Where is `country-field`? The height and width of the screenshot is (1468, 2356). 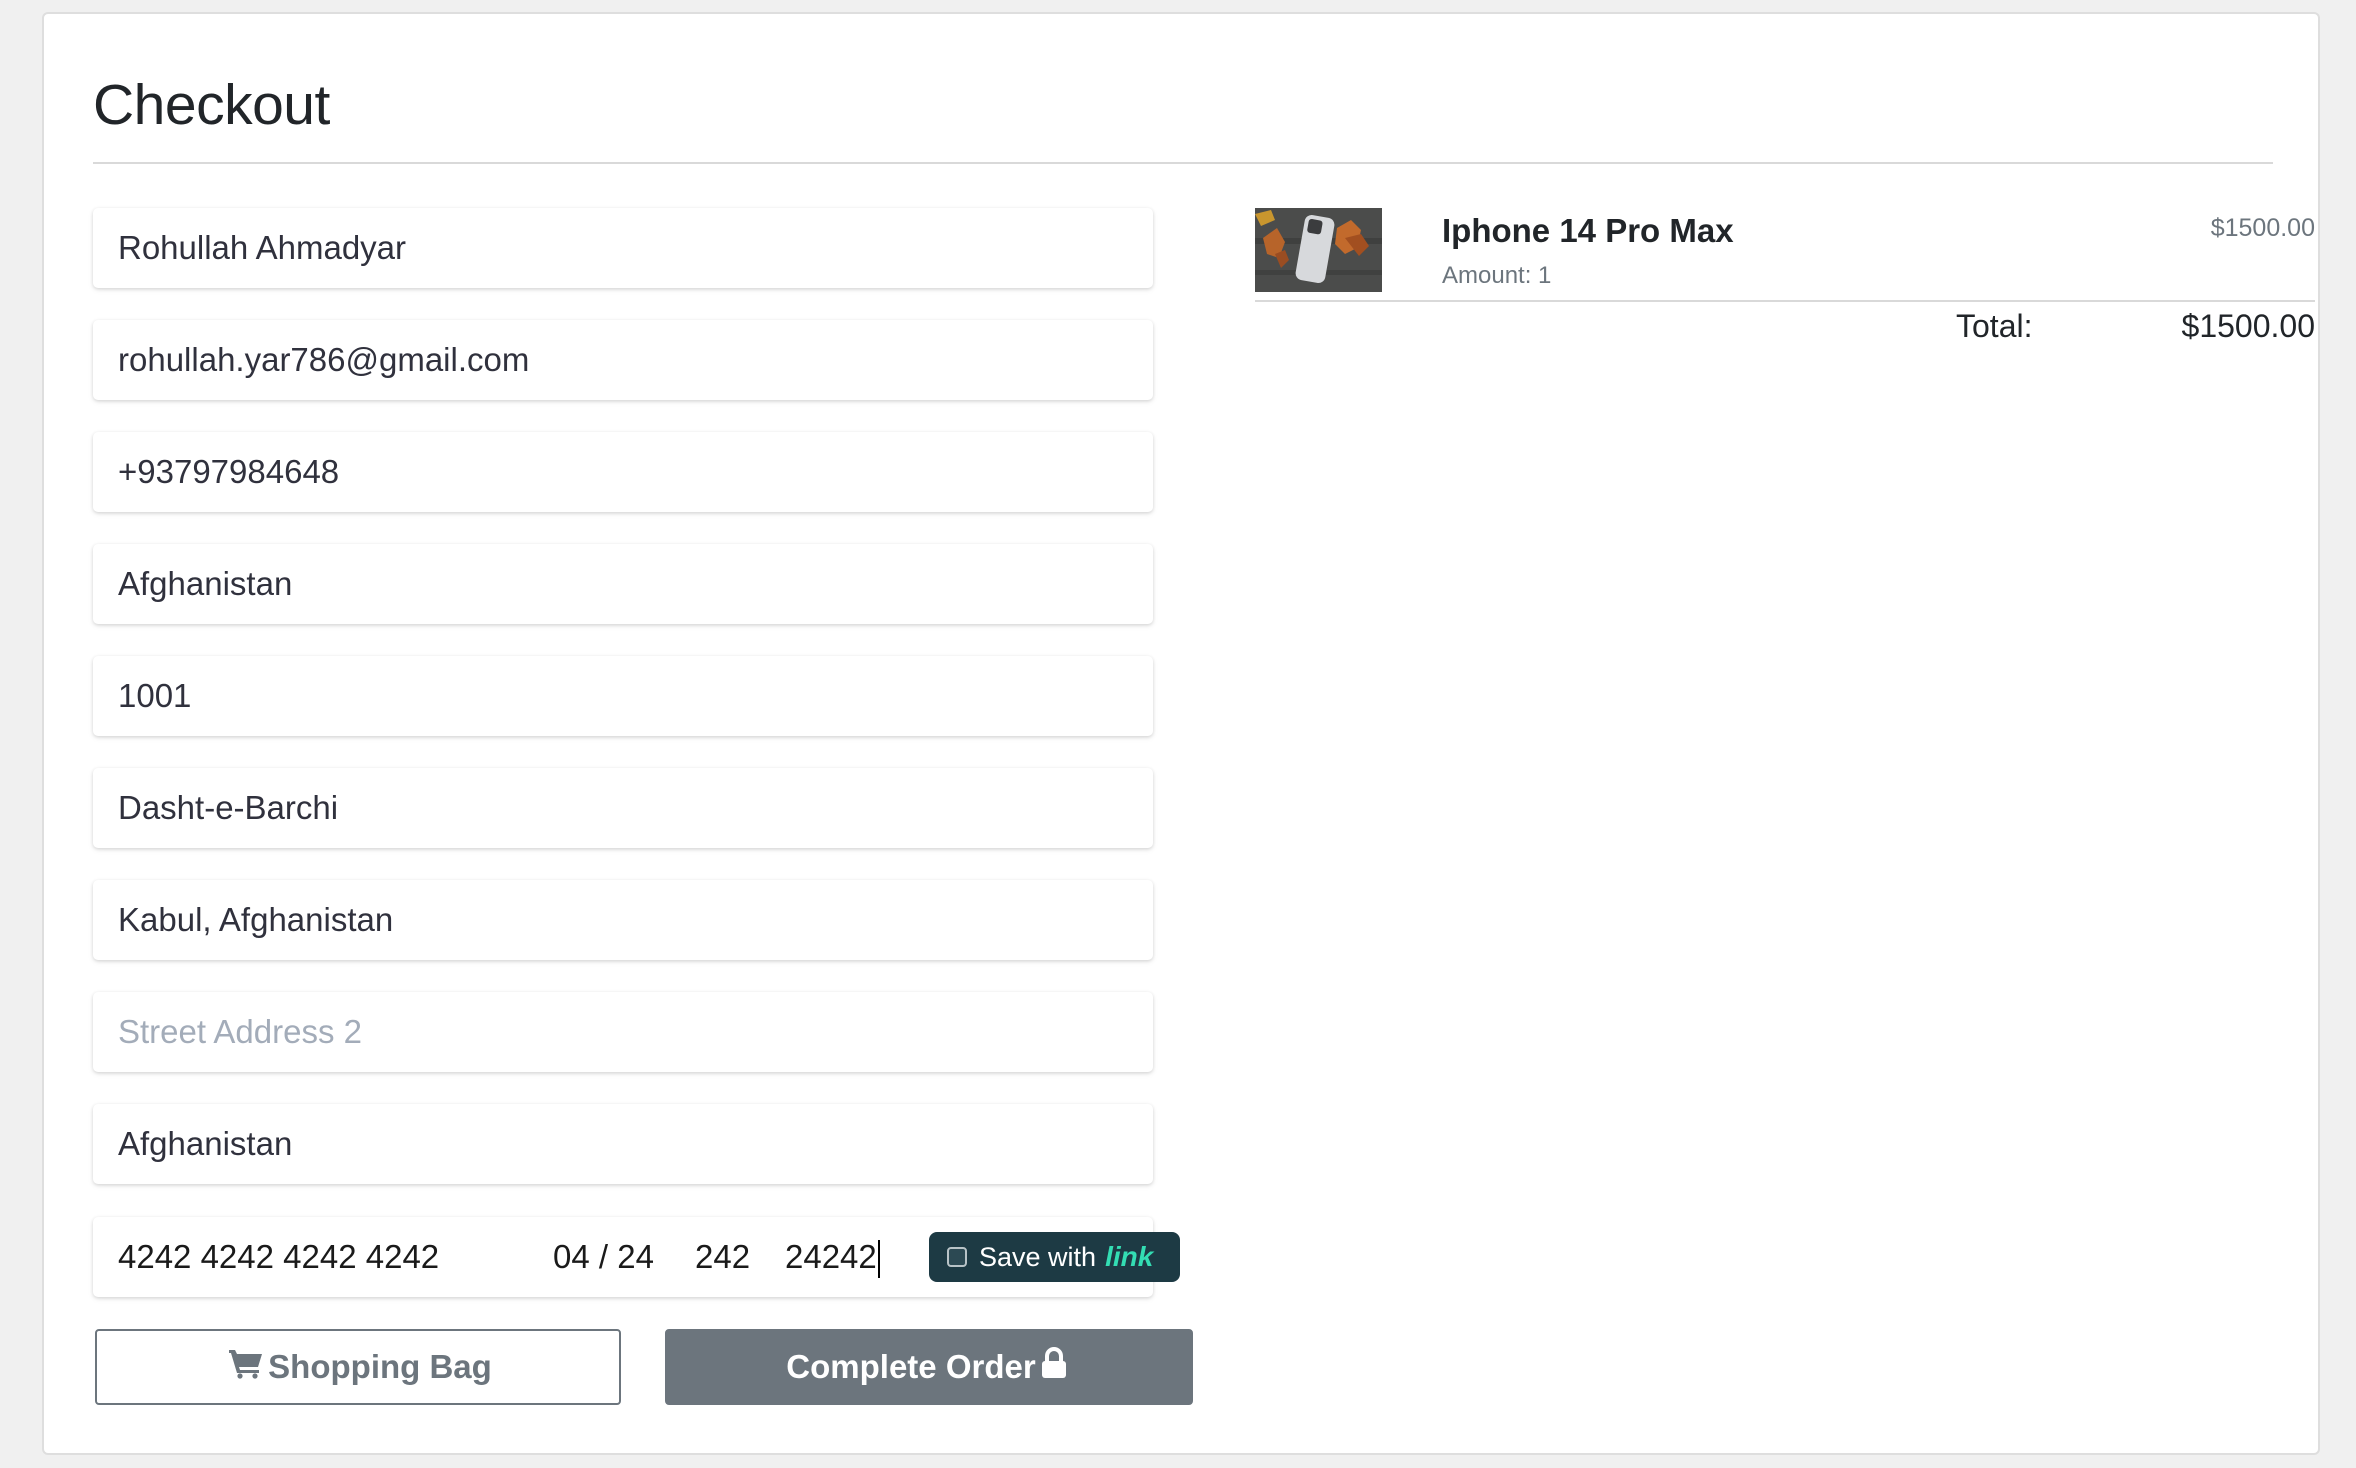 country-field is located at coordinates (623, 584).